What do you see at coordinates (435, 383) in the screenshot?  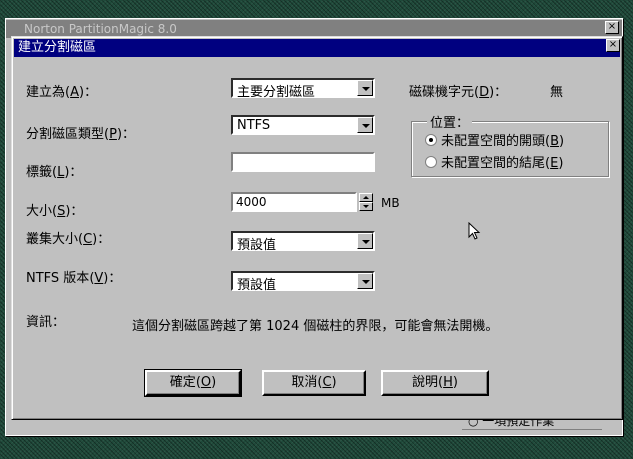 I see `help-button: 說明(H)` at bounding box center [435, 383].